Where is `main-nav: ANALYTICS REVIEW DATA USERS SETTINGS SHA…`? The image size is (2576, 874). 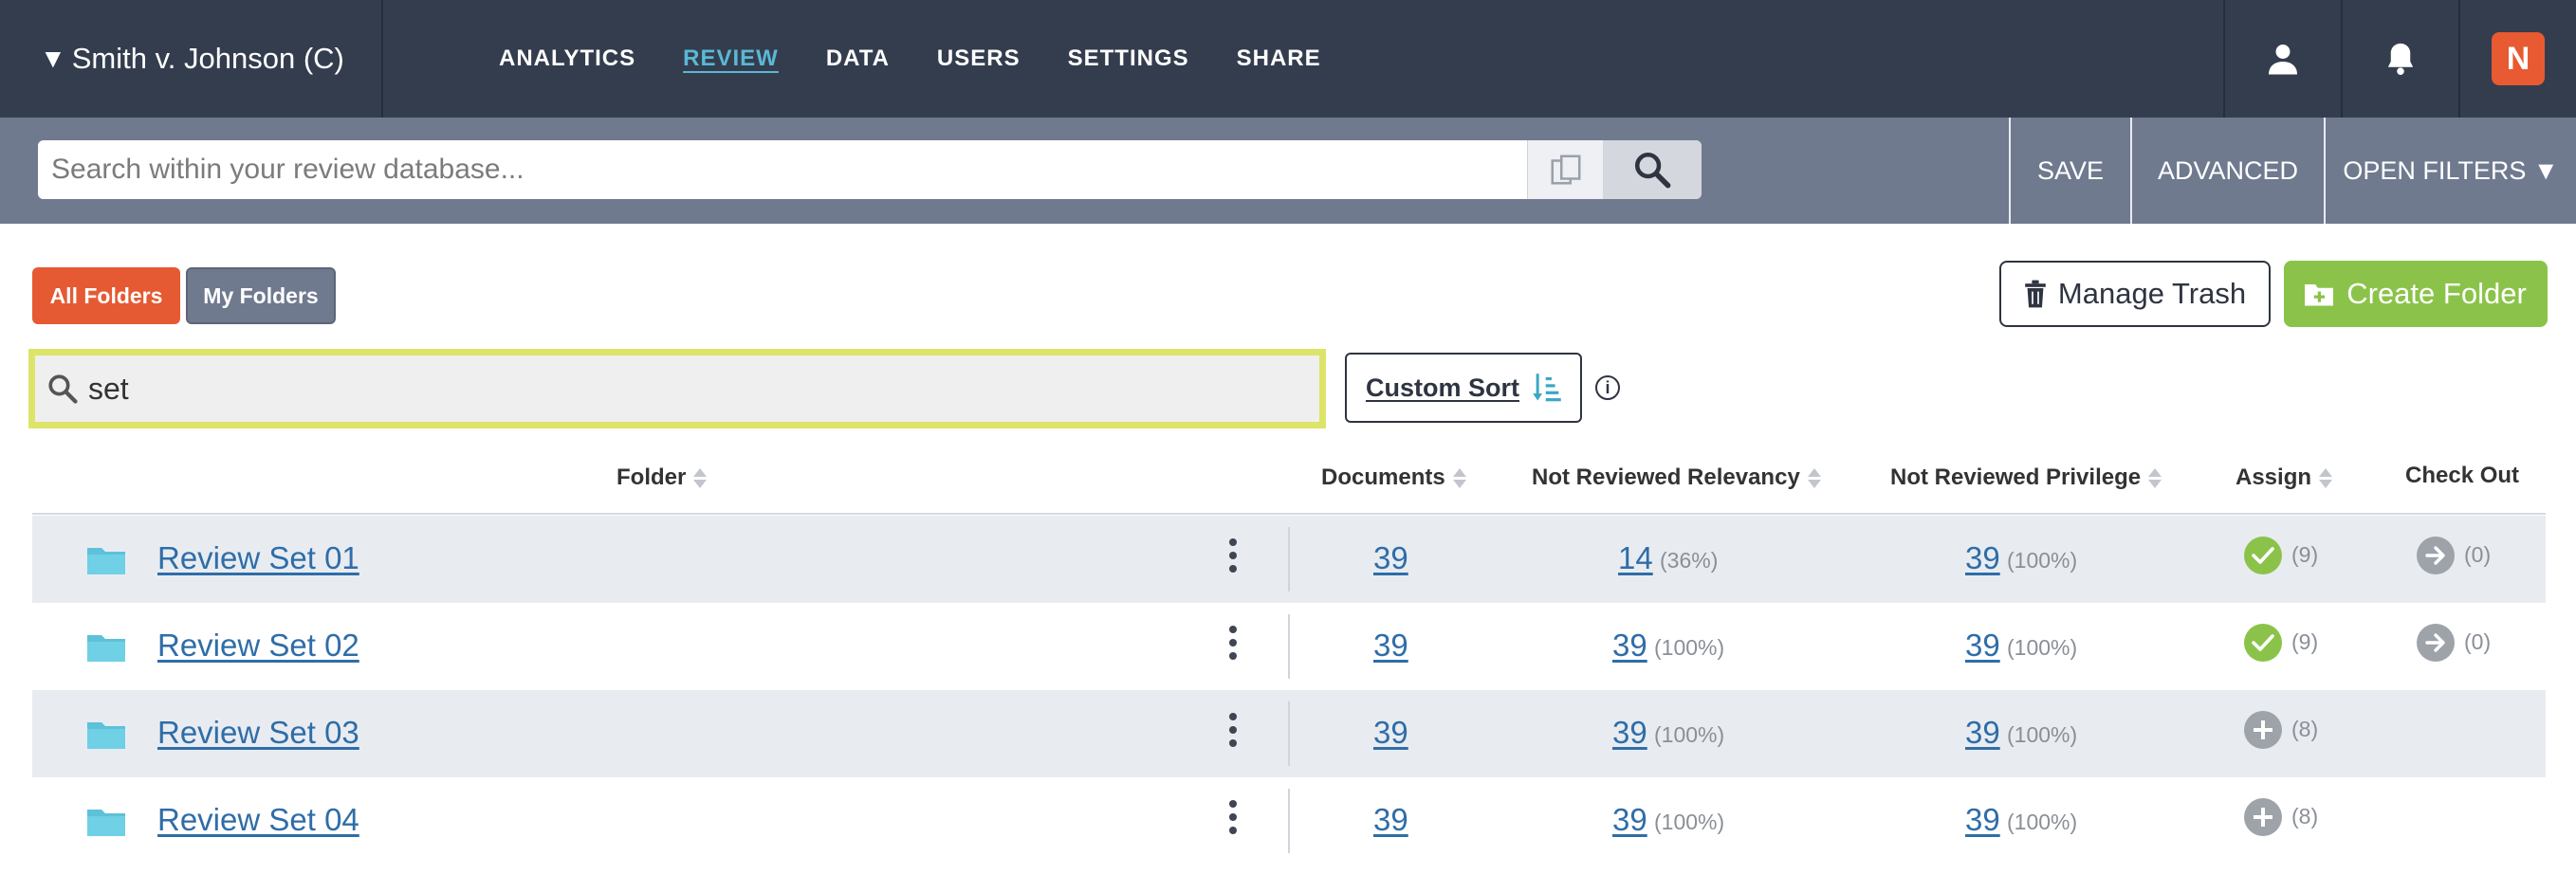 main-nav: ANALYTICS REVIEW DATA USERS SETTINGS SHA… is located at coordinates (934, 59).